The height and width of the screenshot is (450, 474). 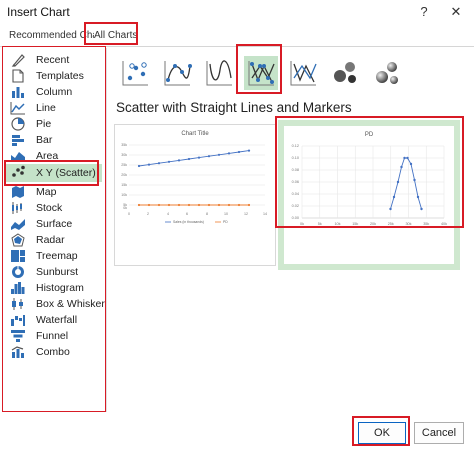 I want to click on left-xtick: 12, so click(x=246, y=214).